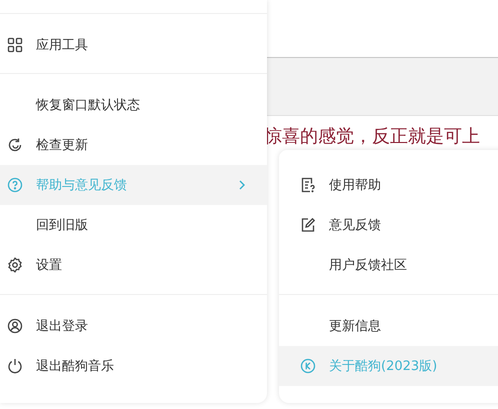 The image size is (498, 409). I want to click on menu-item: 意见反馈, so click(388, 225).